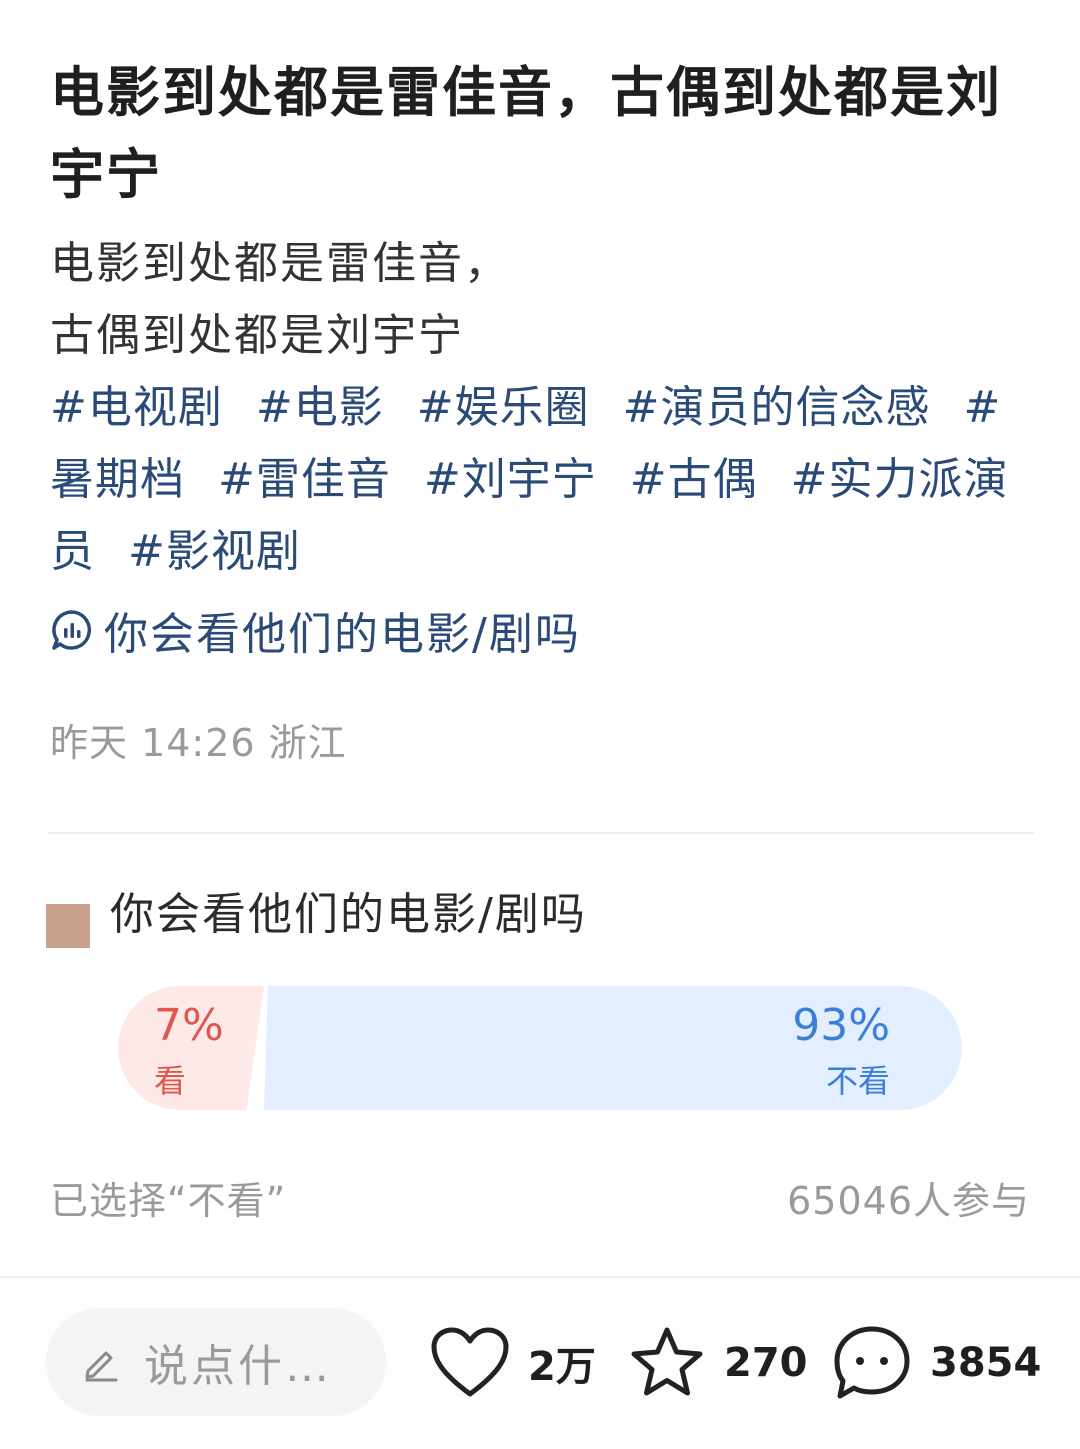 The width and height of the screenshot is (1080, 1449). What do you see at coordinates (72, 630) in the screenshot?
I see `poll-chat-icon` at bounding box center [72, 630].